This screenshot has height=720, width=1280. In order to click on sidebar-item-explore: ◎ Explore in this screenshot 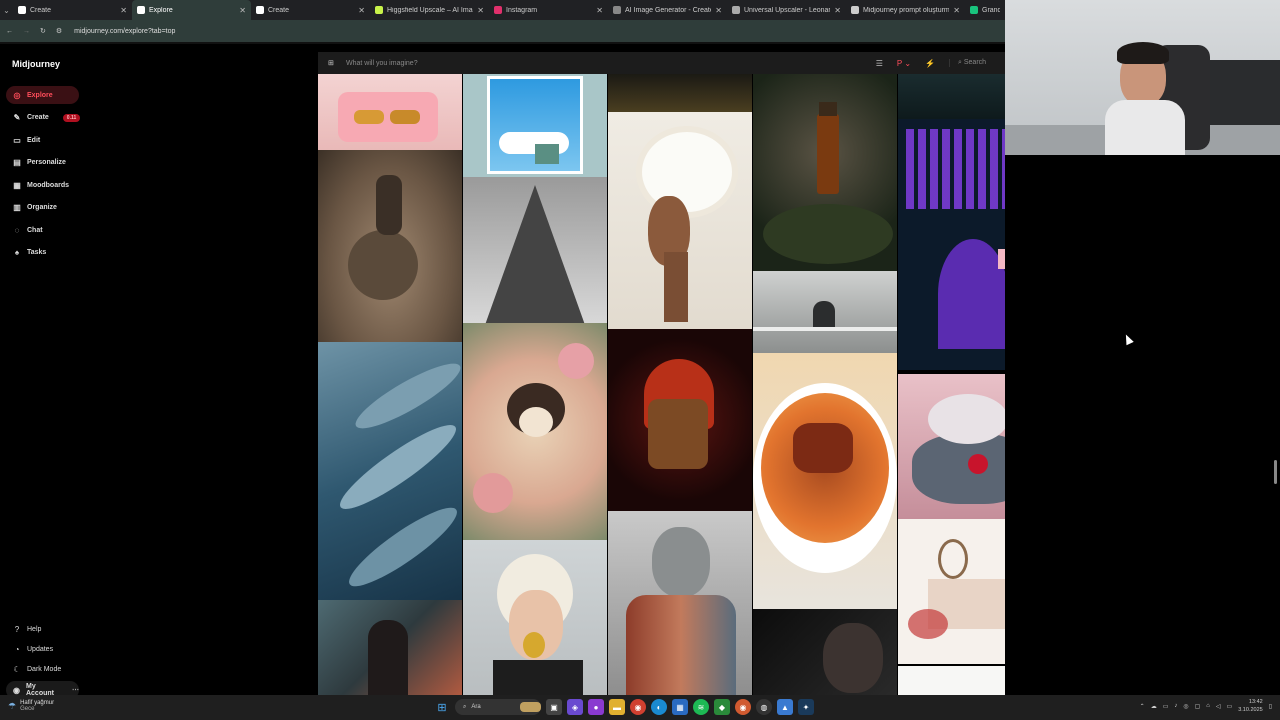, I will do `click(42, 95)`.